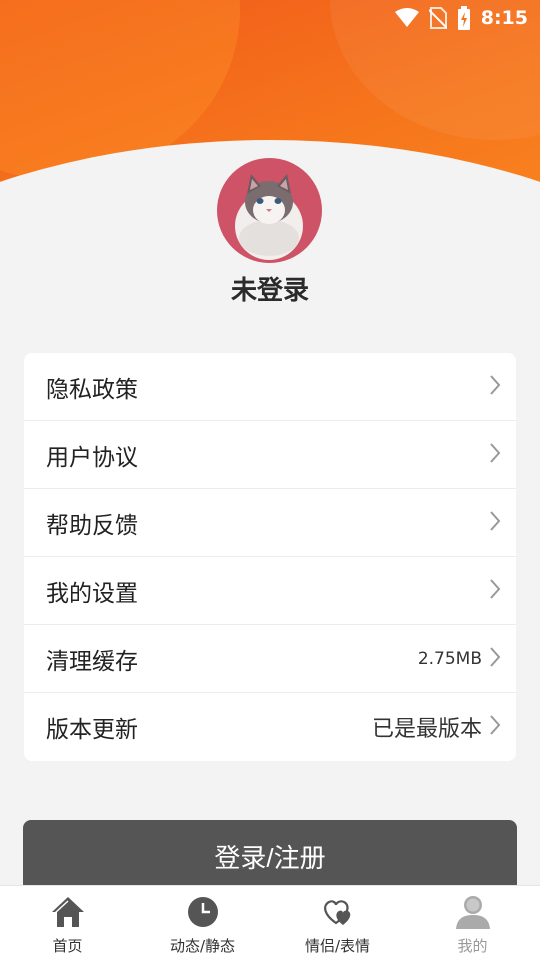  What do you see at coordinates (437, 18) in the screenshot?
I see `no-sim-icon` at bounding box center [437, 18].